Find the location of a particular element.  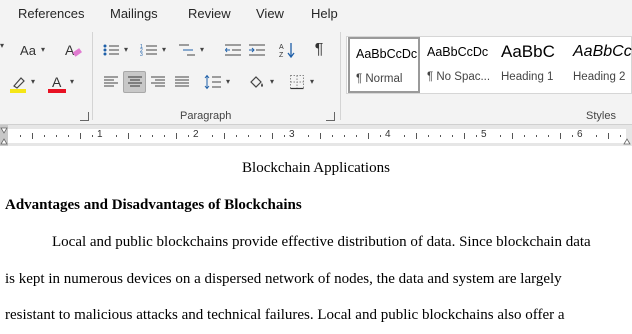

tab-mailings: Mailings is located at coordinates (134, 13).